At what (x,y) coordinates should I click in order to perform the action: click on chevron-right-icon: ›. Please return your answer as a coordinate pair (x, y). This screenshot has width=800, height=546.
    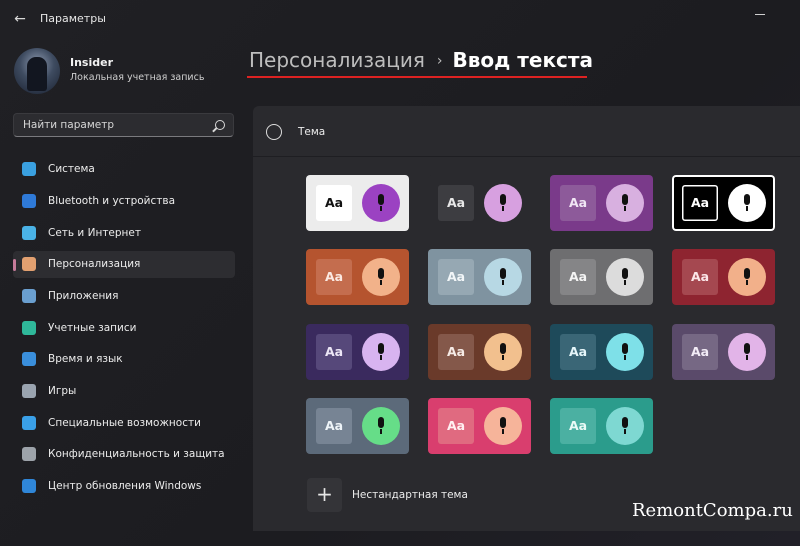
    Looking at the image, I should click on (439, 61).